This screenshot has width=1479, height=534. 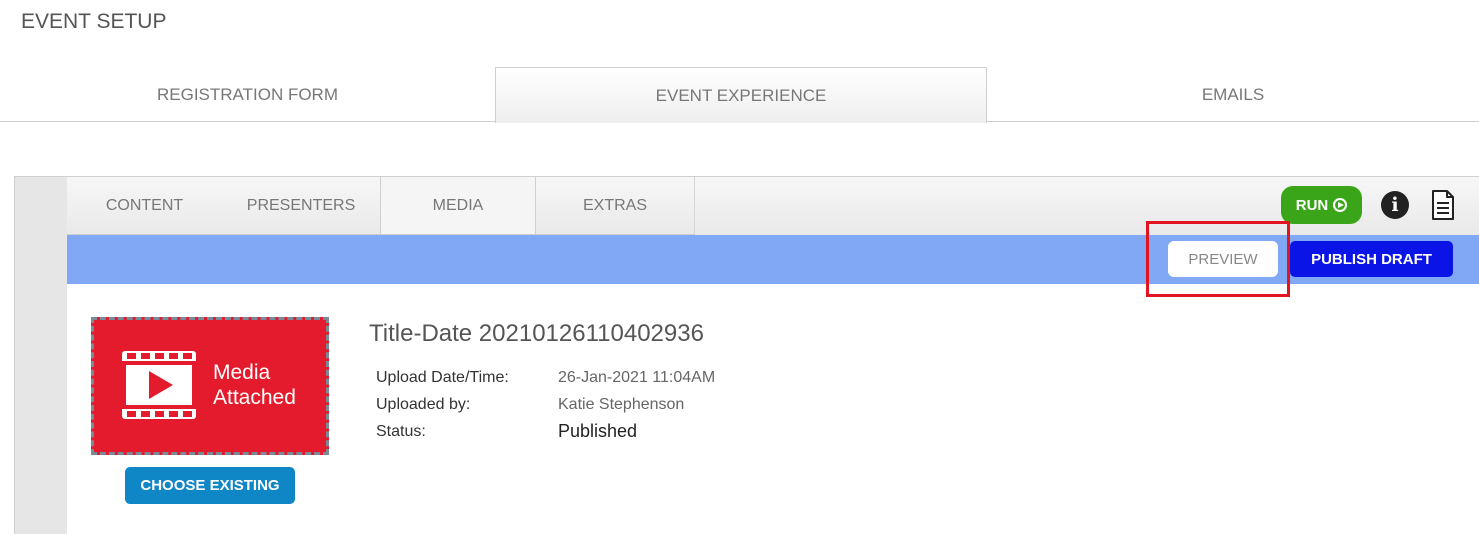 I want to click on video-film-icon, so click(x=159, y=385).